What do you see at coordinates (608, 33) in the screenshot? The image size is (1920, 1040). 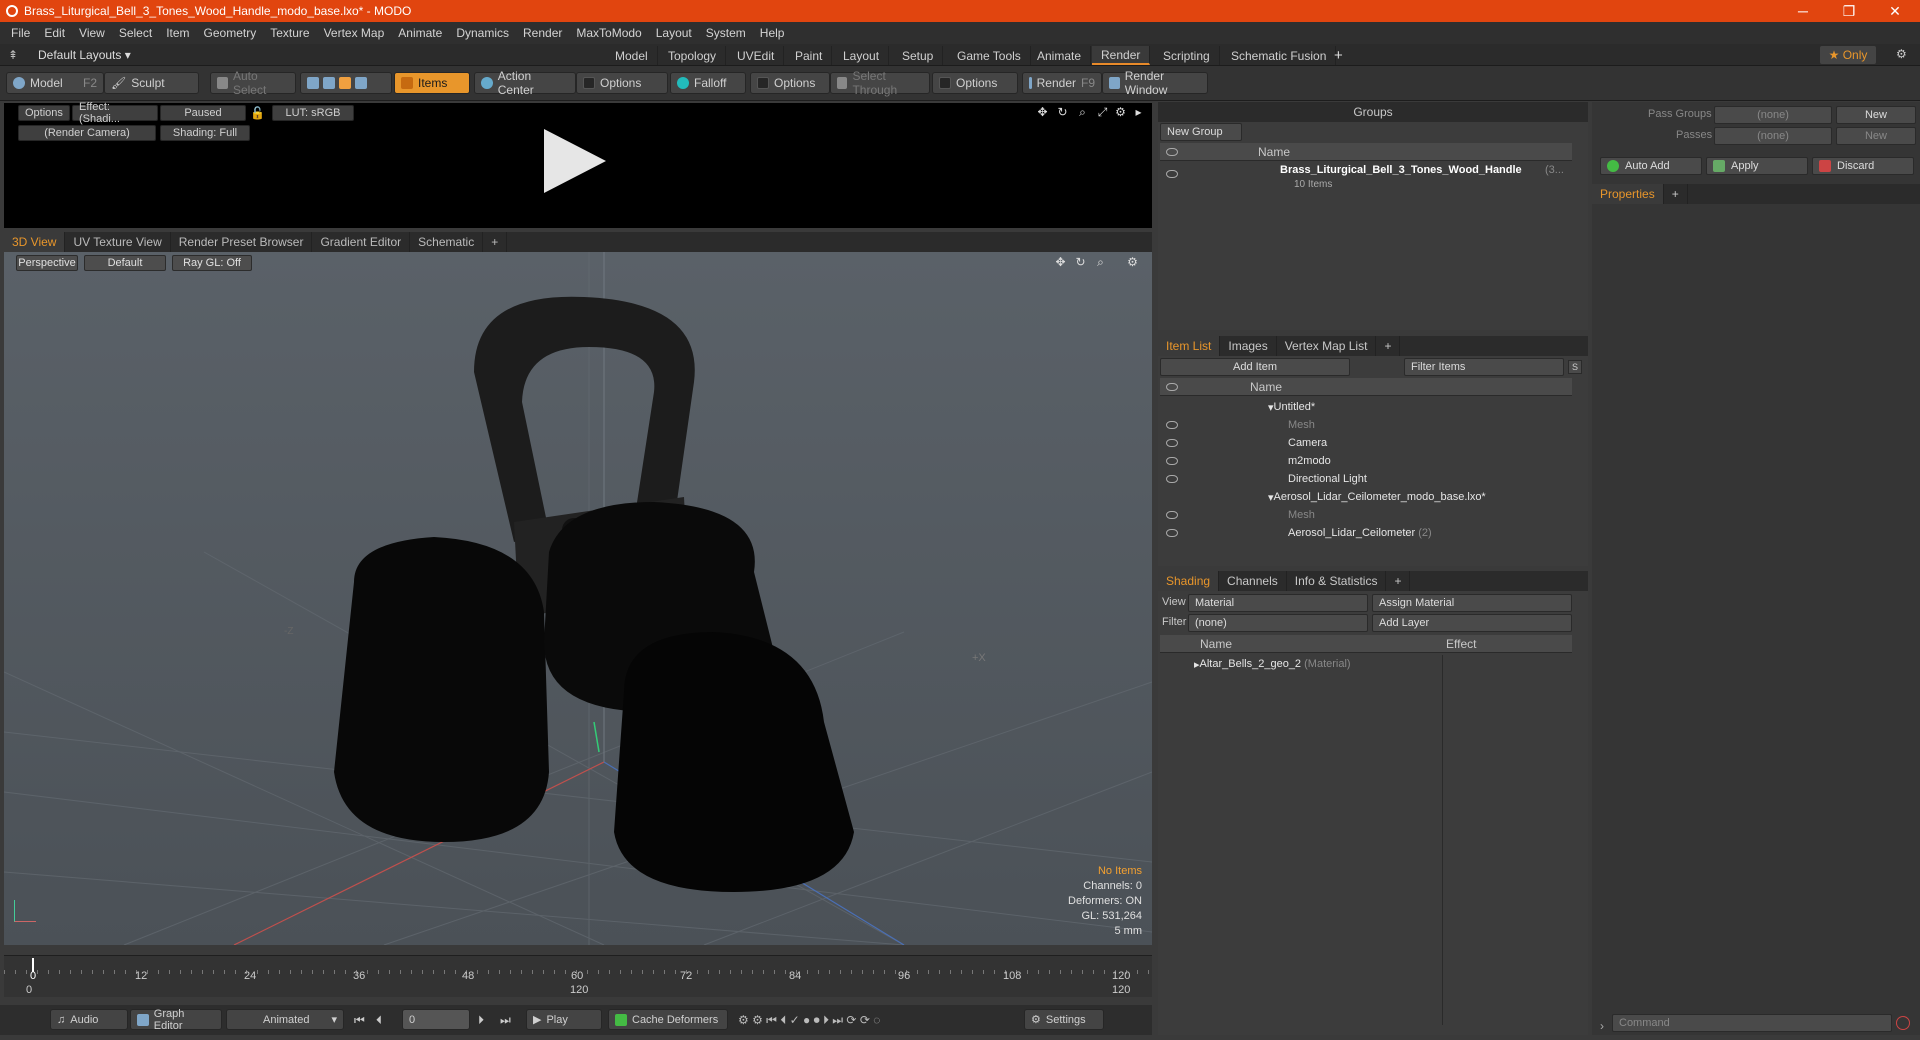 I see `menu-maxtomodo: MaxToModo` at bounding box center [608, 33].